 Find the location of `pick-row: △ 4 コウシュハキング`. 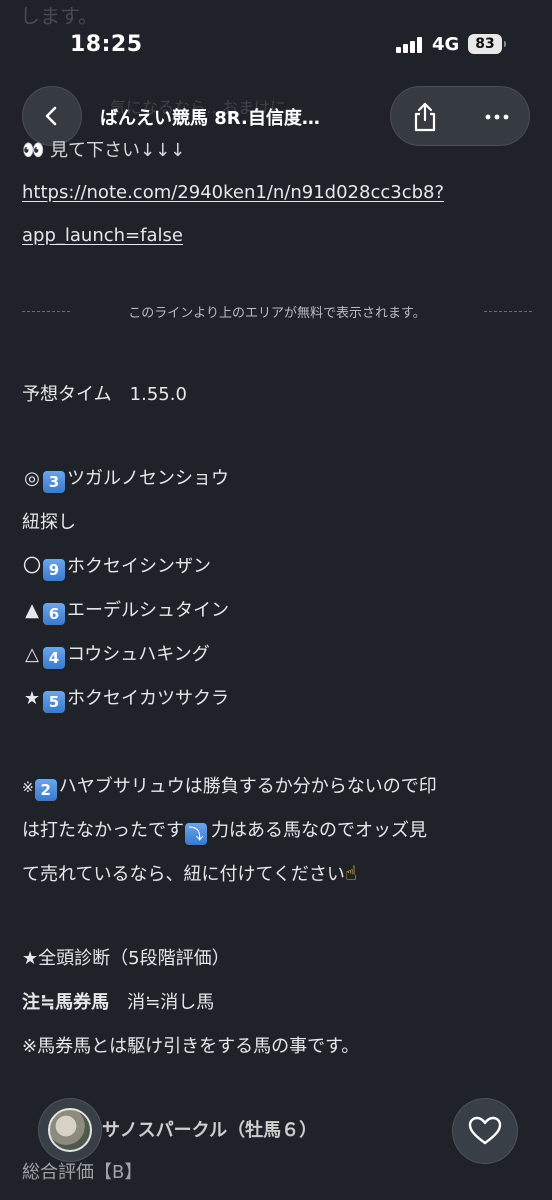

pick-row: △ 4 コウシュハキング is located at coordinates (116, 654).